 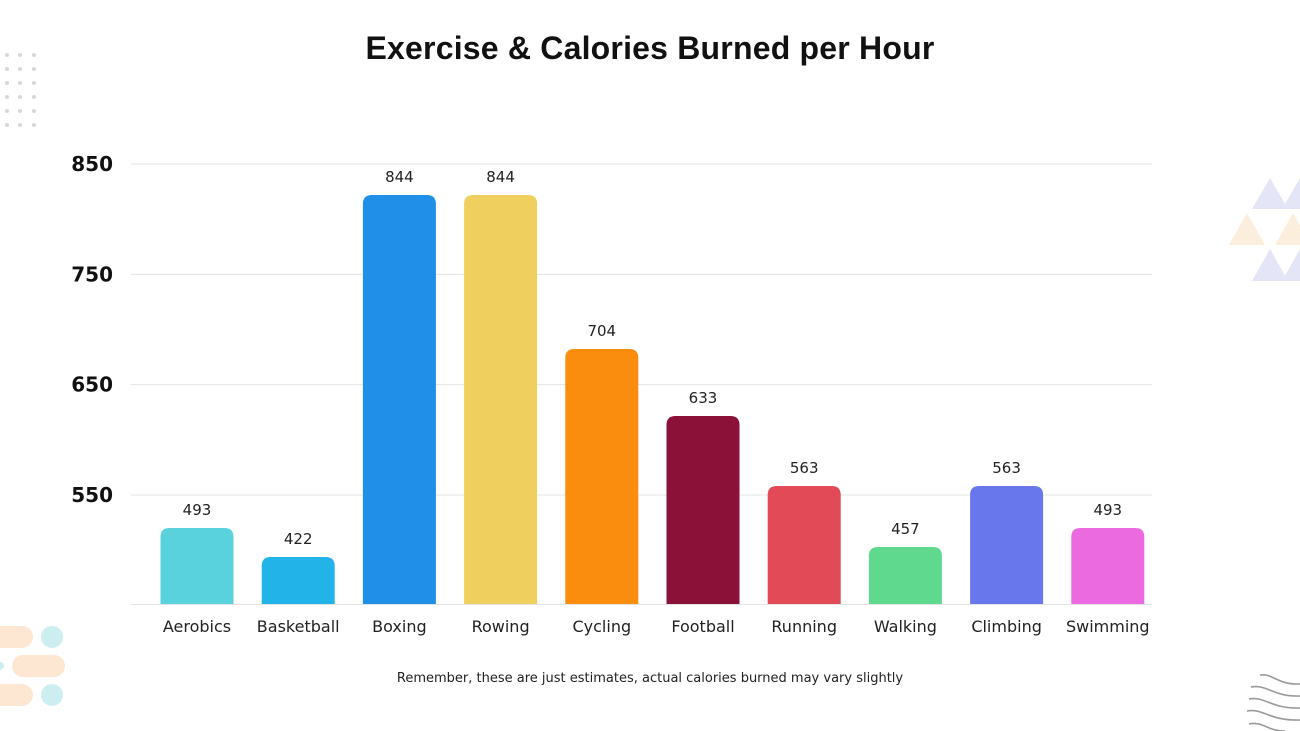 What do you see at coordinates (501, 399) in the screenshot?
I see `bar-rowing` at bounding box center [501, 399].